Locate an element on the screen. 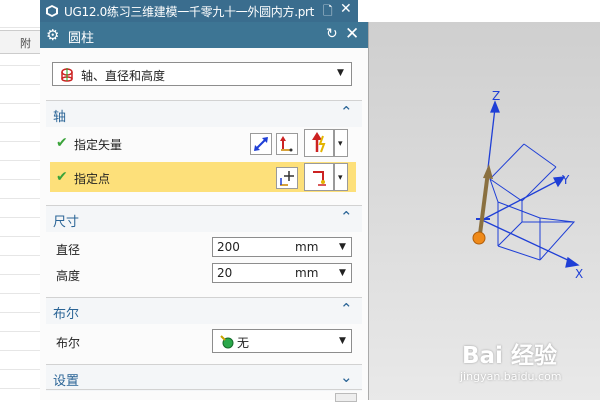 Image resolution: width=600 pixels, height=402 pixels. boolean-section-header: 布尔 ⌃ is located at coordinates (204, 310).